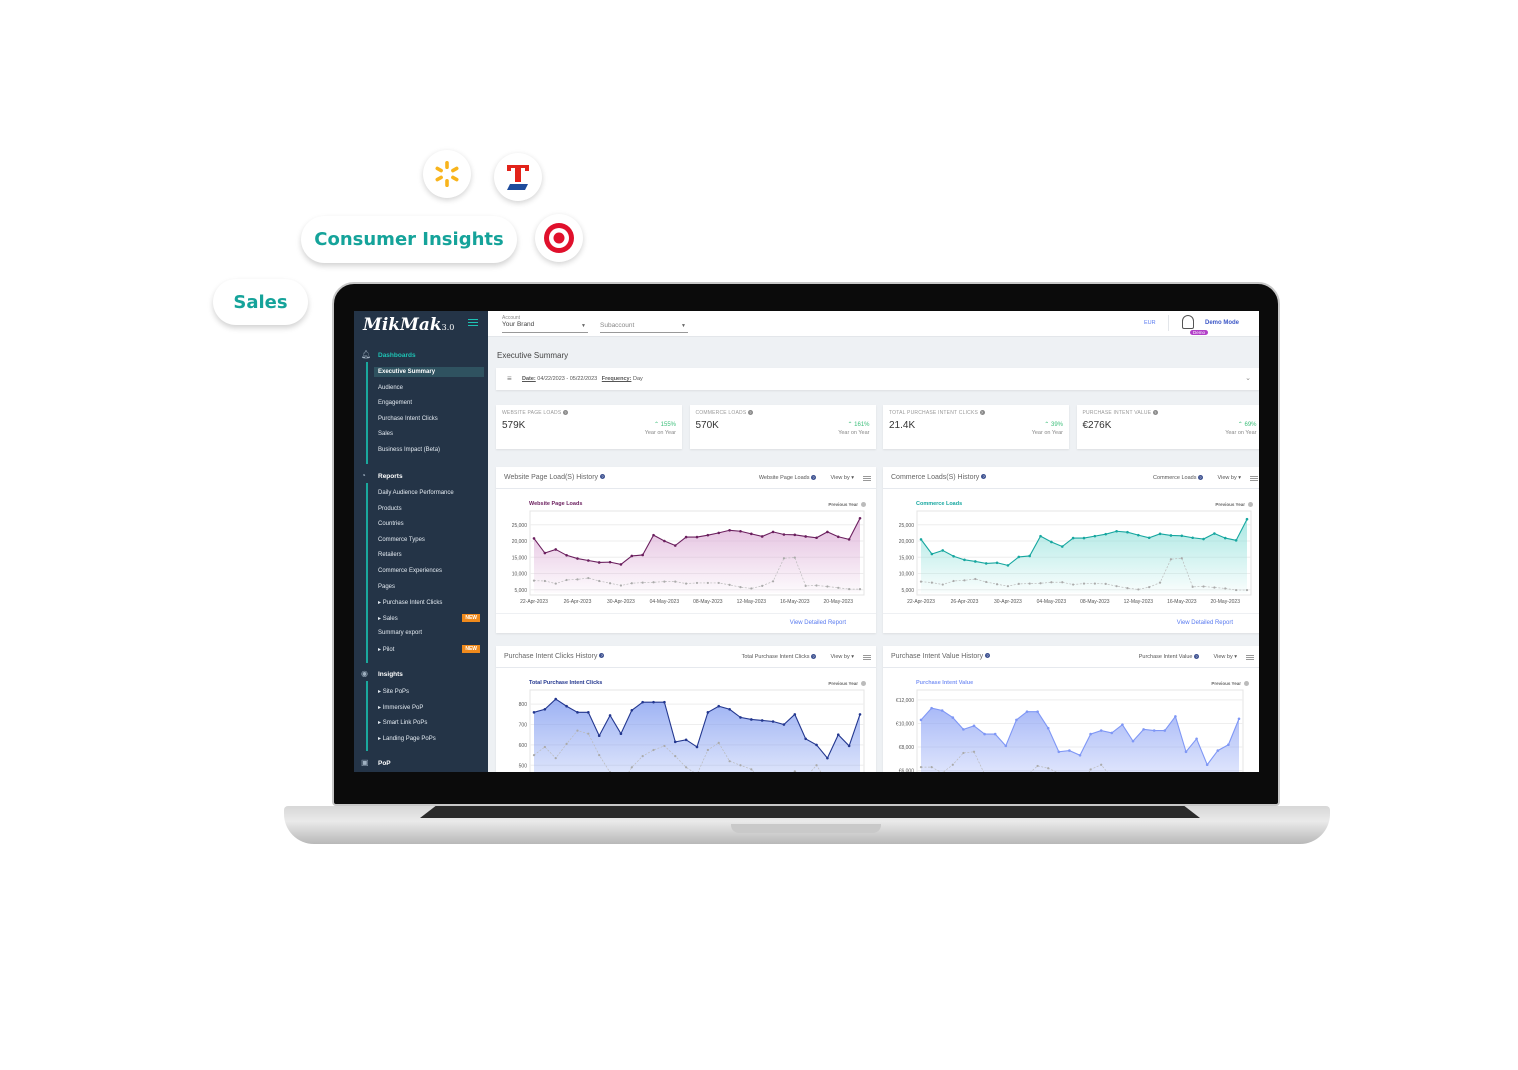  I want to click on sidebar-section-reports: Reports, so click(390, 476).